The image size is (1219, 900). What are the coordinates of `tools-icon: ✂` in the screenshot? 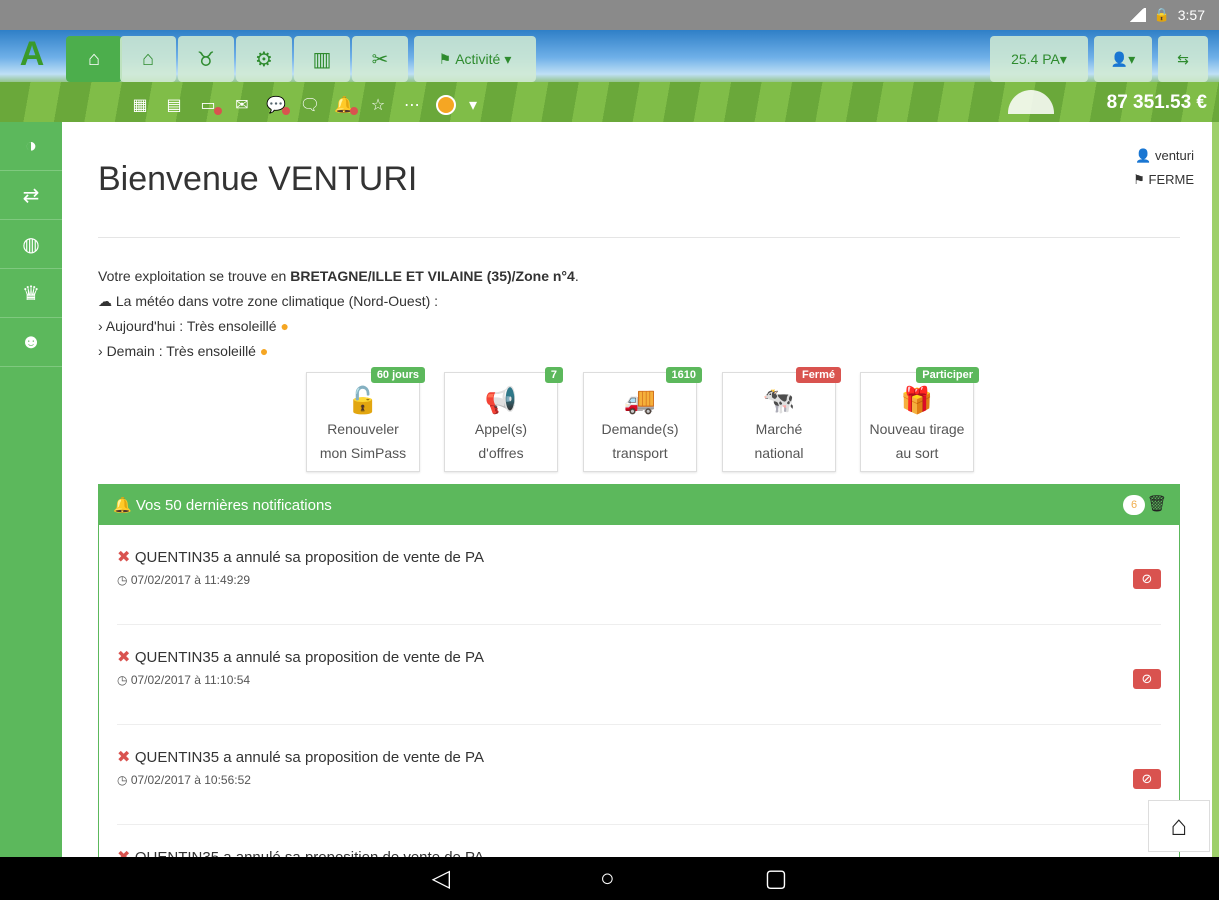 It's located at (380, 59).